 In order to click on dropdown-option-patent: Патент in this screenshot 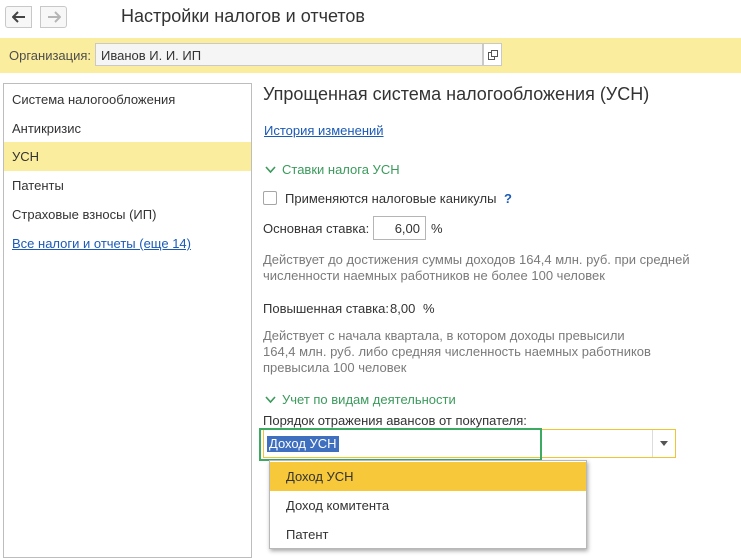, I will do `click(428, 534)`.